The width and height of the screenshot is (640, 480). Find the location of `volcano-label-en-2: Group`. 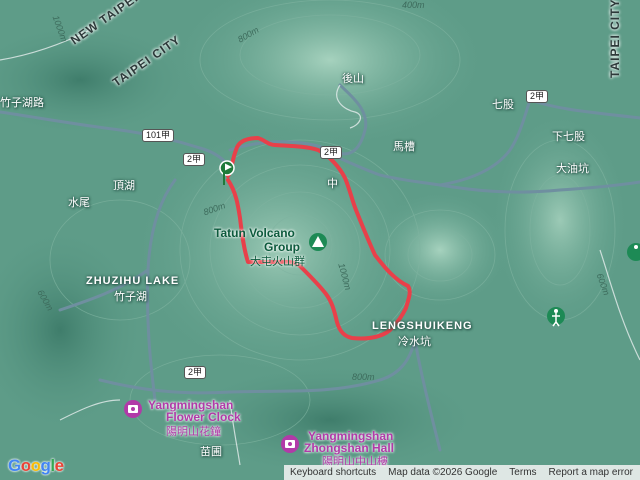

volcano-label-en-2: Group is located at coordinates (282, 247).